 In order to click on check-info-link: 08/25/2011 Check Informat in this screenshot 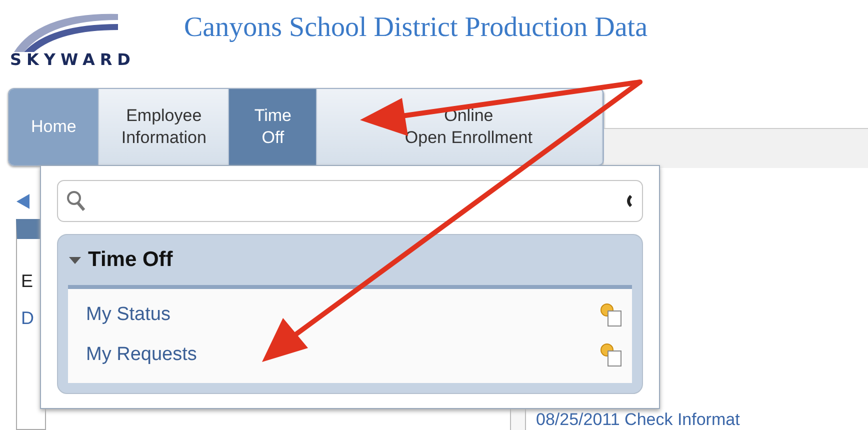, I will do `click(638, 420)`.